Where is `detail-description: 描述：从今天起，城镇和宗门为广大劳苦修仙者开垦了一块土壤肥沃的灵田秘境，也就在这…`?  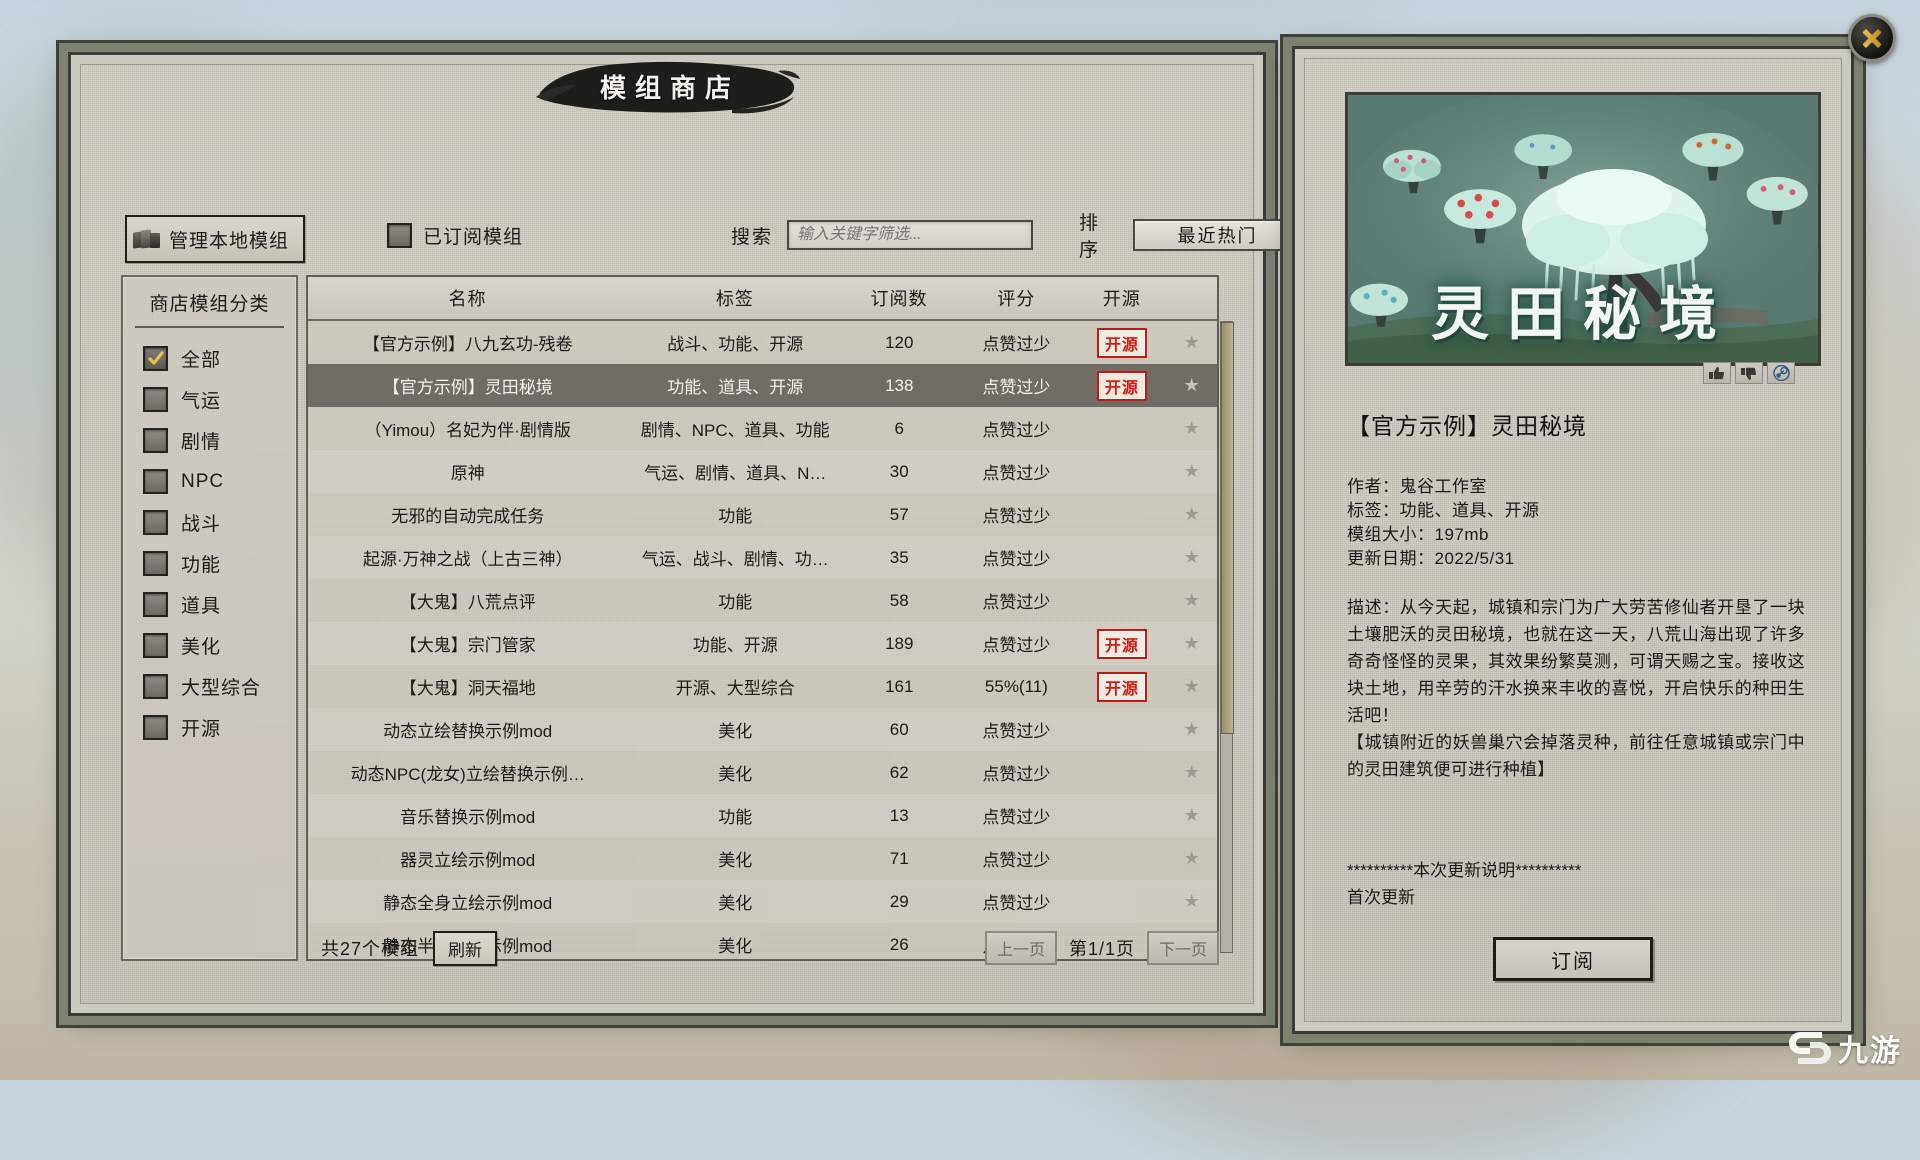 detail-description: 描述：从今天起，城镇和宗门为广大劳苦修仙者开垦了一块土壤肥沃的灵田秘境，也就在这… is located at coordinates (1576, 688).